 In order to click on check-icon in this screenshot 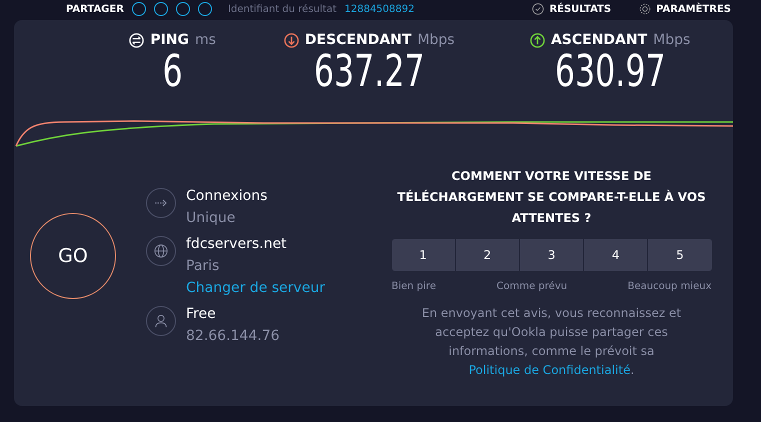, I will do `click(538, 9)`.